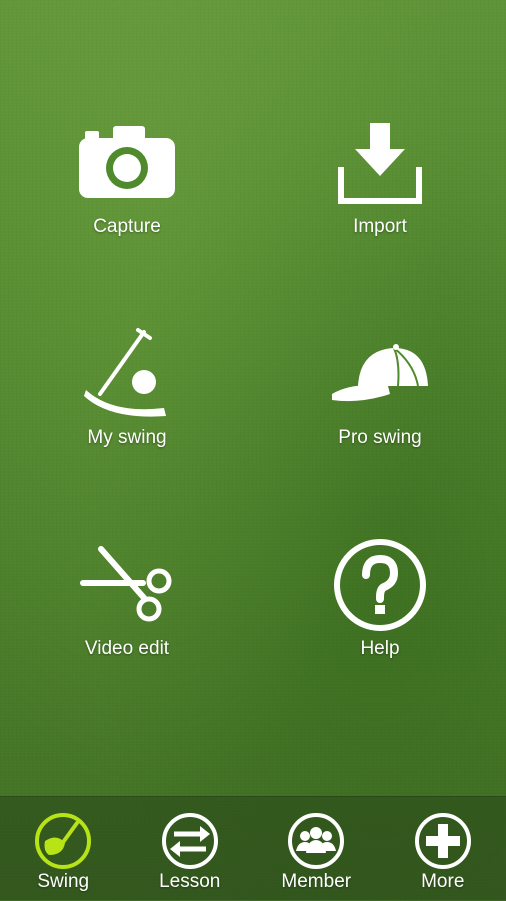  Describe the element at coordinates (380, 227) in the screenshot. I see `import-label: Import` at that location.